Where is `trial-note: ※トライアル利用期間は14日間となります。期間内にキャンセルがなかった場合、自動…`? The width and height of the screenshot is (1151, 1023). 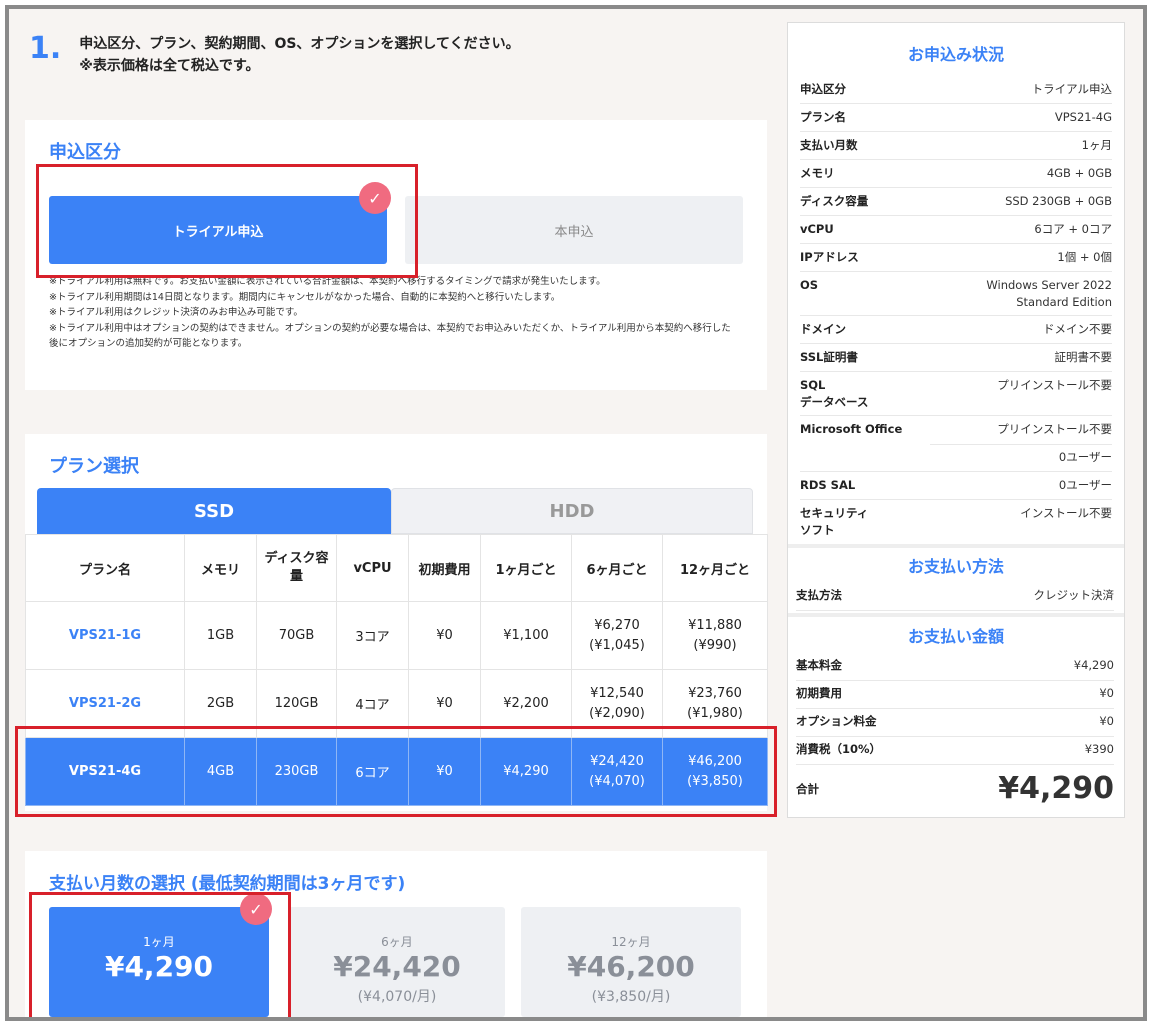
trial-note: ※トライアル利用期間は14日間となります。期間内にキャンセルがなかった場合、自動… is located at coordinates (305, 297).